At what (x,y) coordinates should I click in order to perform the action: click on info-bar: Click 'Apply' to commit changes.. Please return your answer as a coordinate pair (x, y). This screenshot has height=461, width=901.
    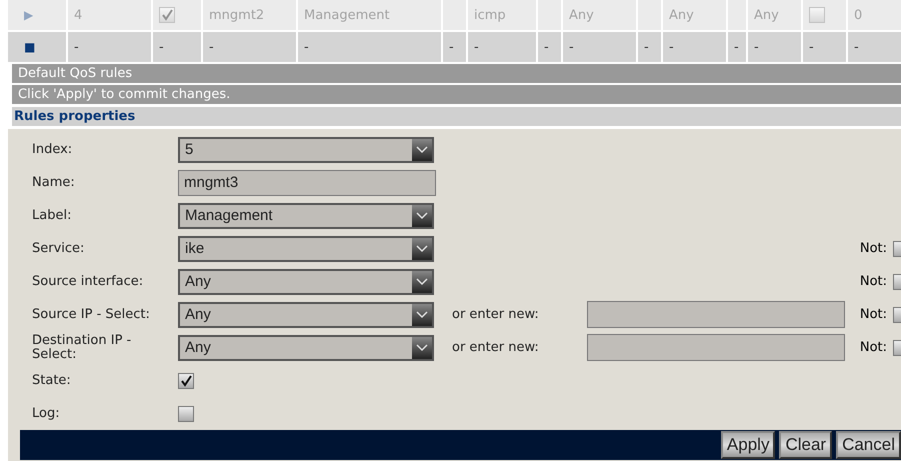
    Looking at the image, I should click on (456, 94).